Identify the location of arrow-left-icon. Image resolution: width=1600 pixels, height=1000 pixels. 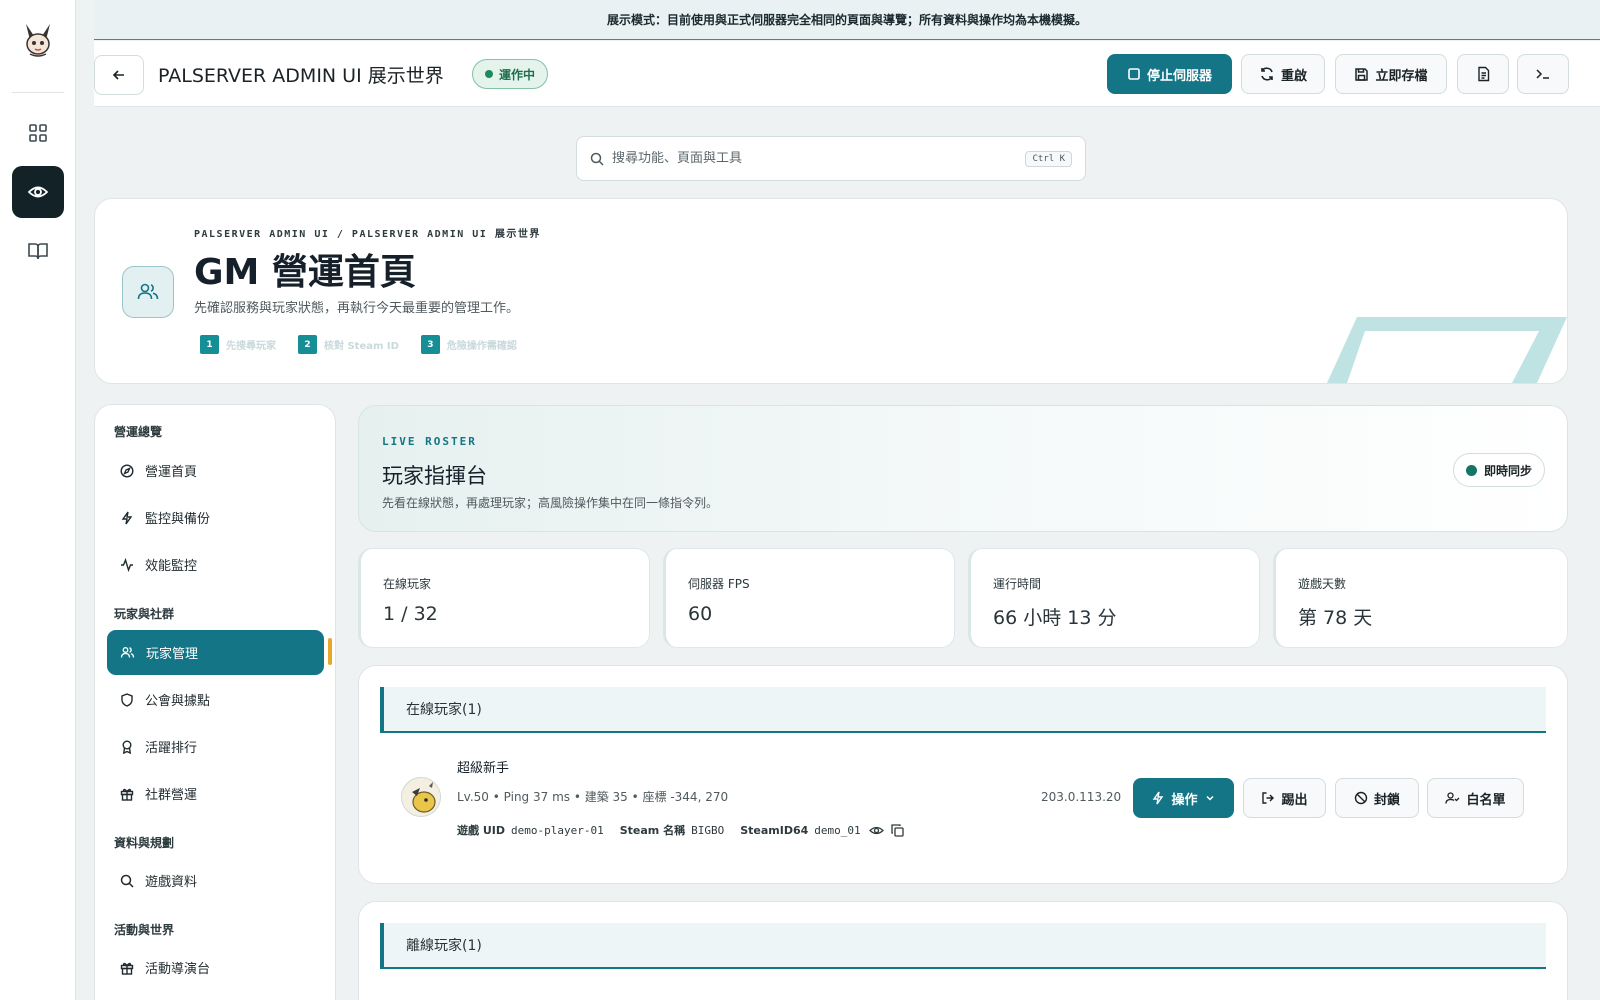
(118, 75).